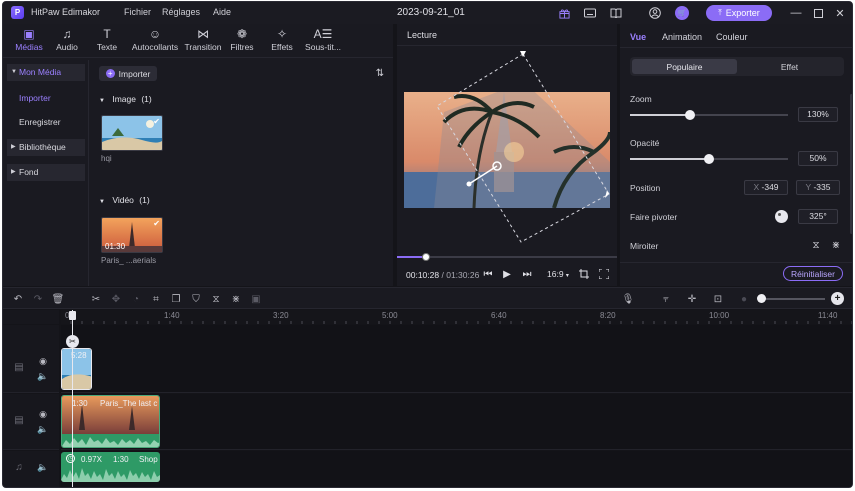  I want to click on position-y-field: Y -335, so click(818, 187).